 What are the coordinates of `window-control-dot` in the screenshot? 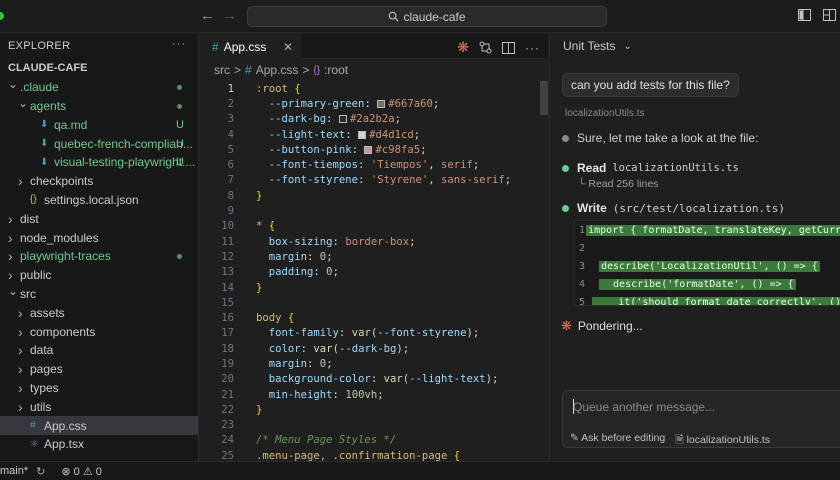 It's located at (2, 16).